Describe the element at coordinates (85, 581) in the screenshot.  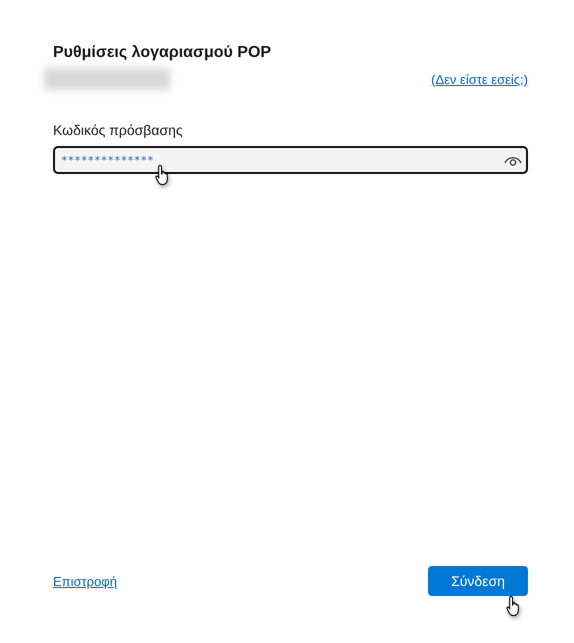
I see `back-link: Επιστροφή` at that location.